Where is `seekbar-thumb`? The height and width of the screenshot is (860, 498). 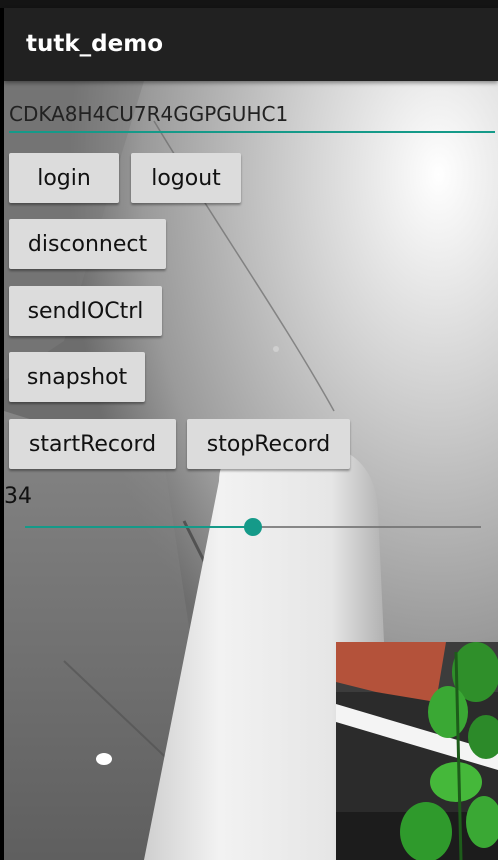
seekbar-thumb is located at coordinates (253, 527).